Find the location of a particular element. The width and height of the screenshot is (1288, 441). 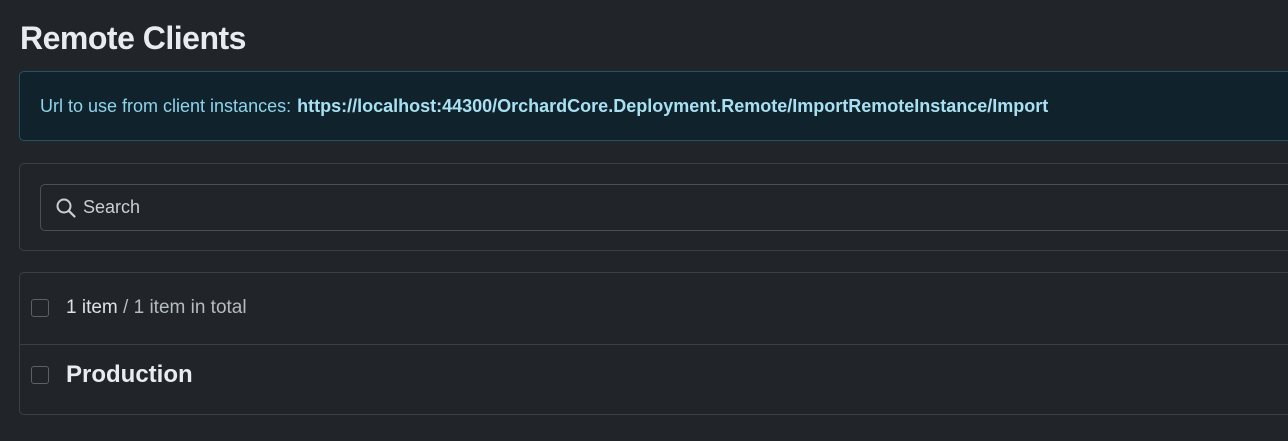

client-url-label: Url to use from client instances: is located at coordinates (166, 105).